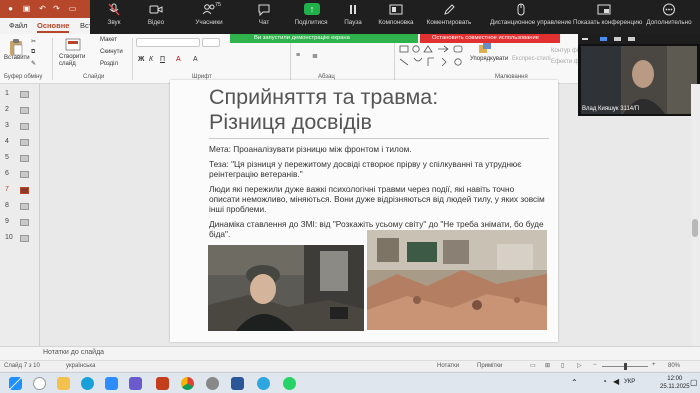  What do you see at coordinates (616, 381) in the screenshot?
I see `speaker-icon: ◀` at bounding box center [616, 381].